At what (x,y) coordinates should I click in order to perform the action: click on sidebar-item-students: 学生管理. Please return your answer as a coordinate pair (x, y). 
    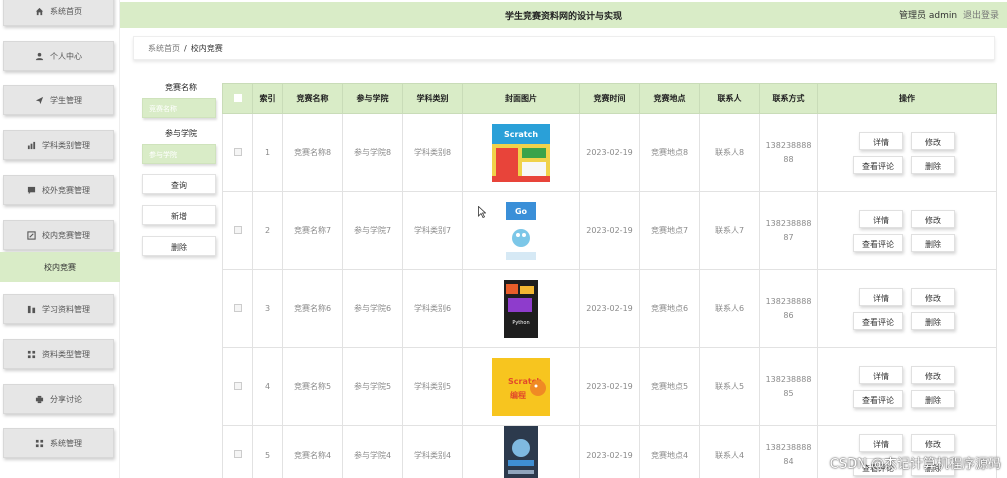
    Looking at the image, I should click on (58, 100).